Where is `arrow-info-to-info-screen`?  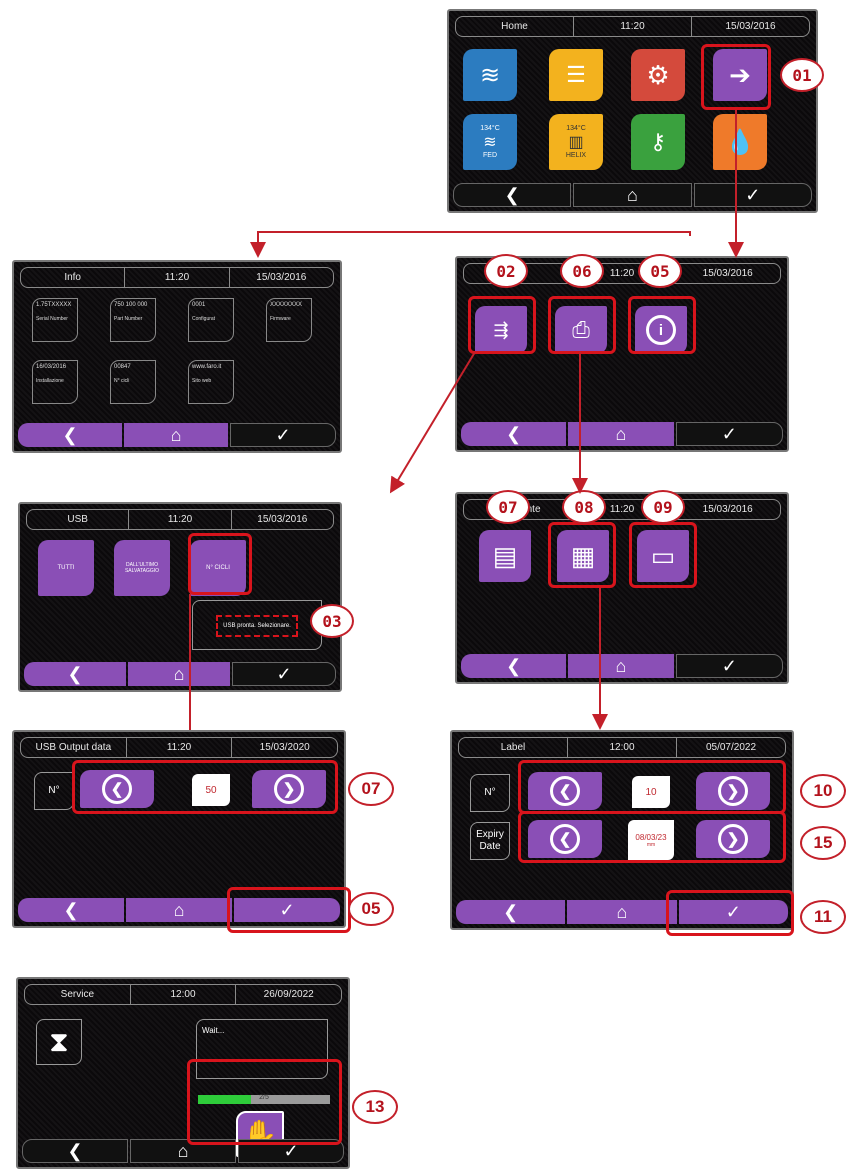
arrow-info-to-info-screen is located at coordinates (470, 244).